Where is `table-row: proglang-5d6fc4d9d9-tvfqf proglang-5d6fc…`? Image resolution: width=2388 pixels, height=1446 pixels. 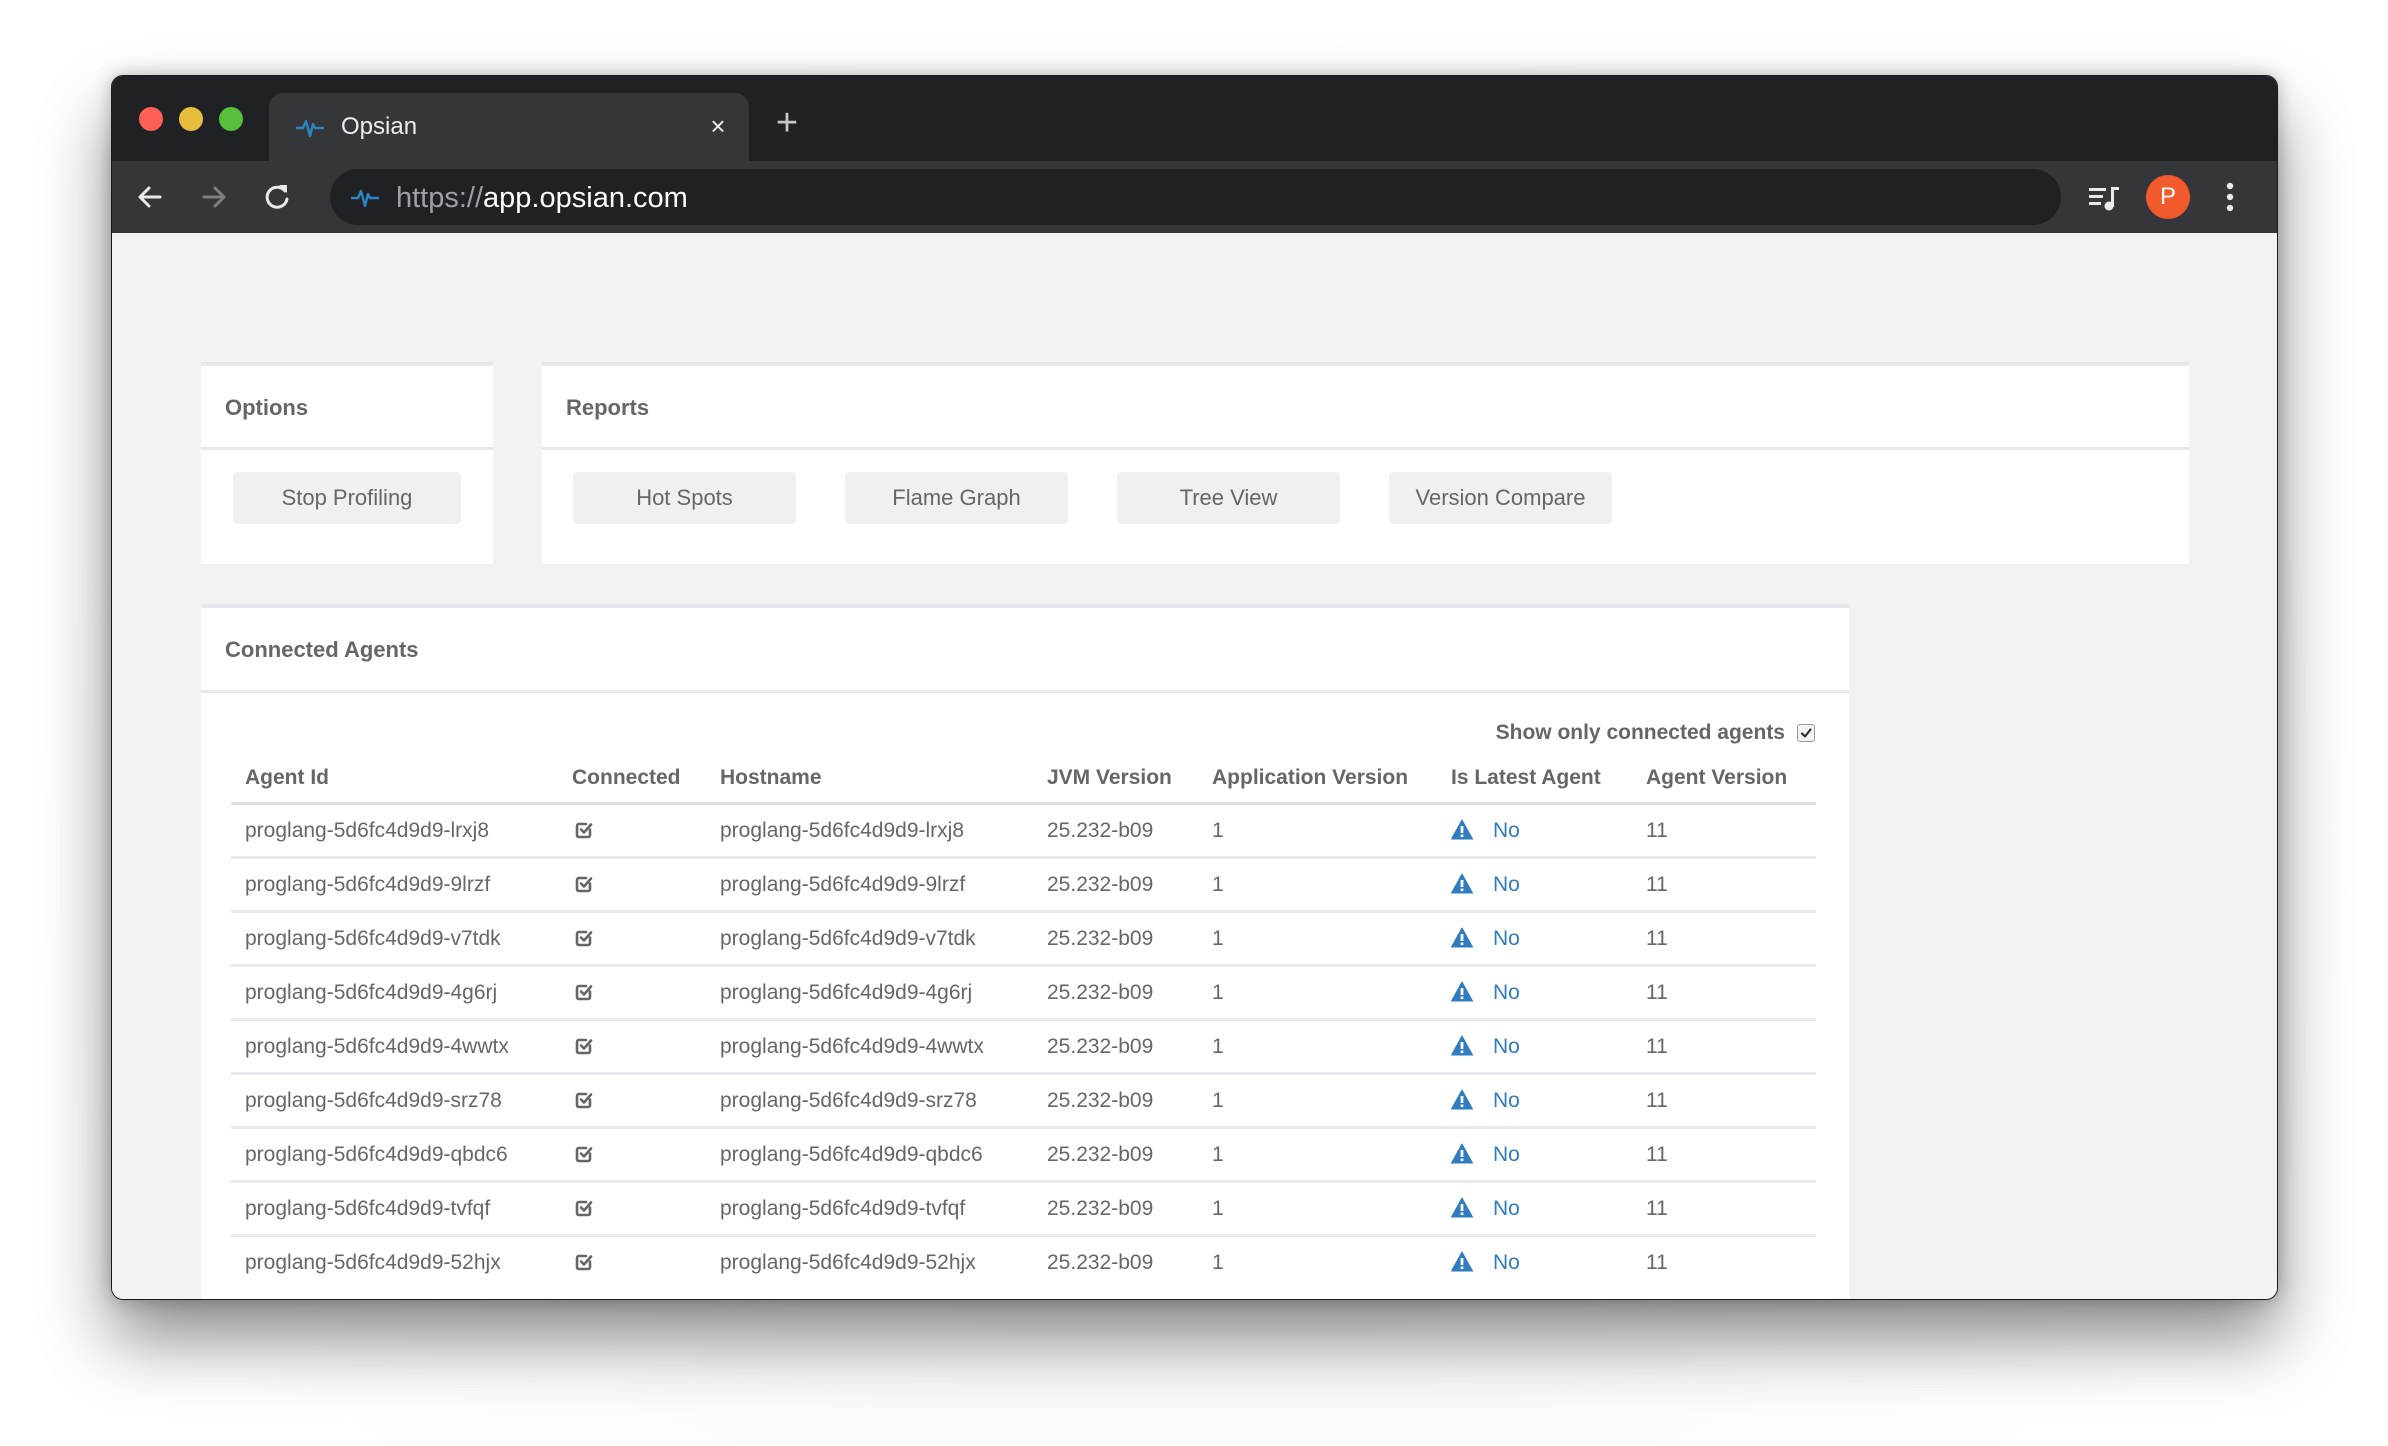 table-row: proglang-5d6fc4d9d9-tvfqf proglang-5d6fc… is located at coordinates (1023, 1210).